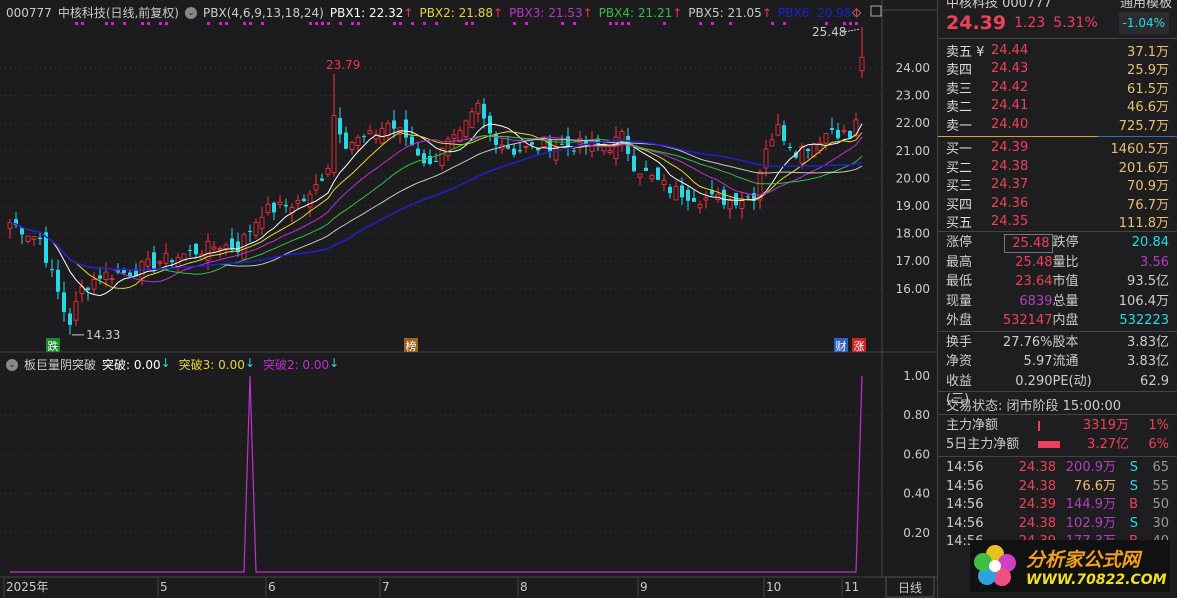 This screenshot has height=598, width=1177. What do you see at coordinates (1057, 50) in the screenshot?
I see `ask-row: 卖五 ¥ 24.44 37.1万` at bounding box center [1057, 50].